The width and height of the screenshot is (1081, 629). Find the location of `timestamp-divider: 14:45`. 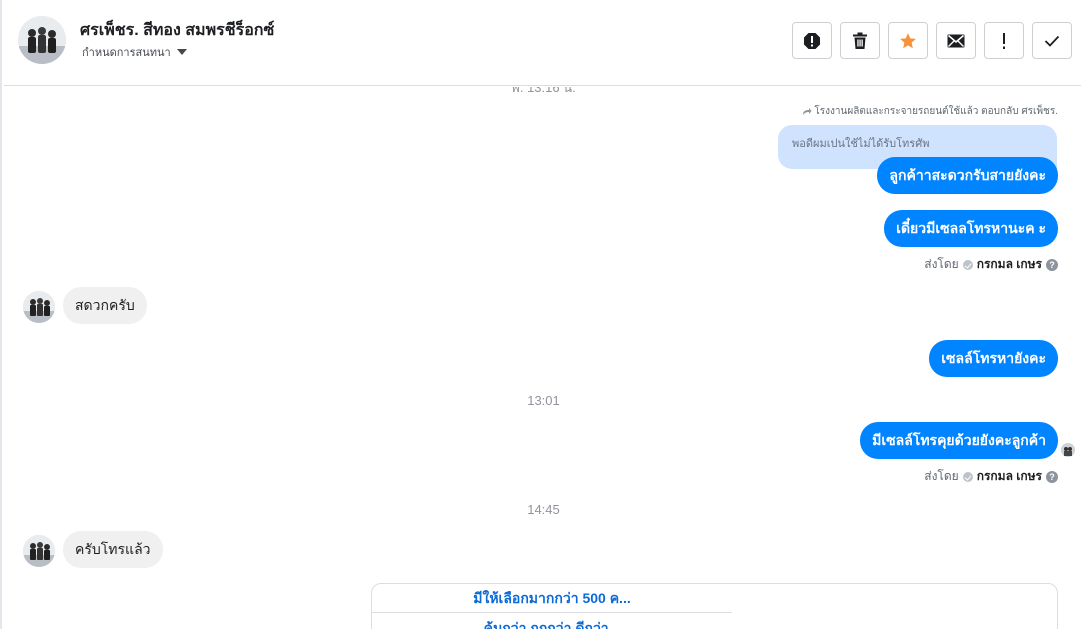

timestamp-divider: 14:45 is located at coordinates (543, 509).